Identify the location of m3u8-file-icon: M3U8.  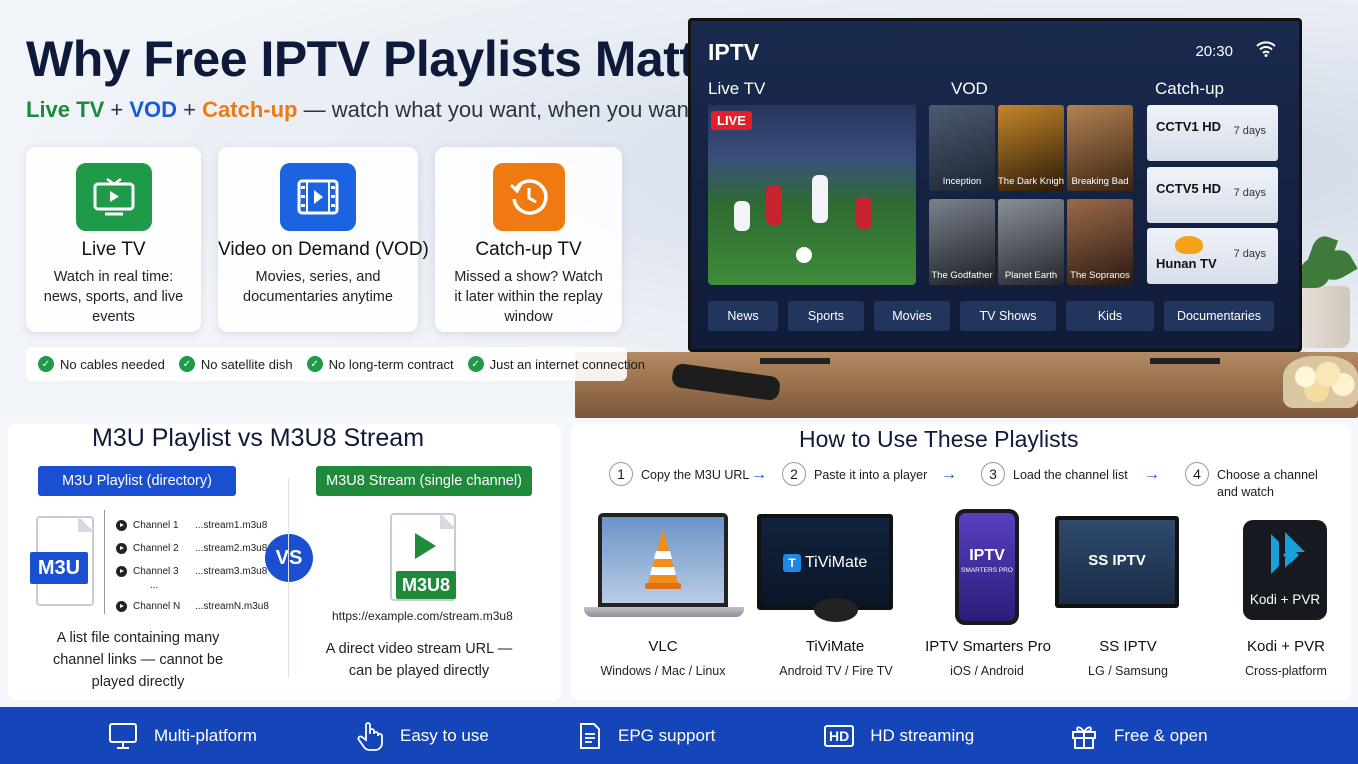
(423, 557).